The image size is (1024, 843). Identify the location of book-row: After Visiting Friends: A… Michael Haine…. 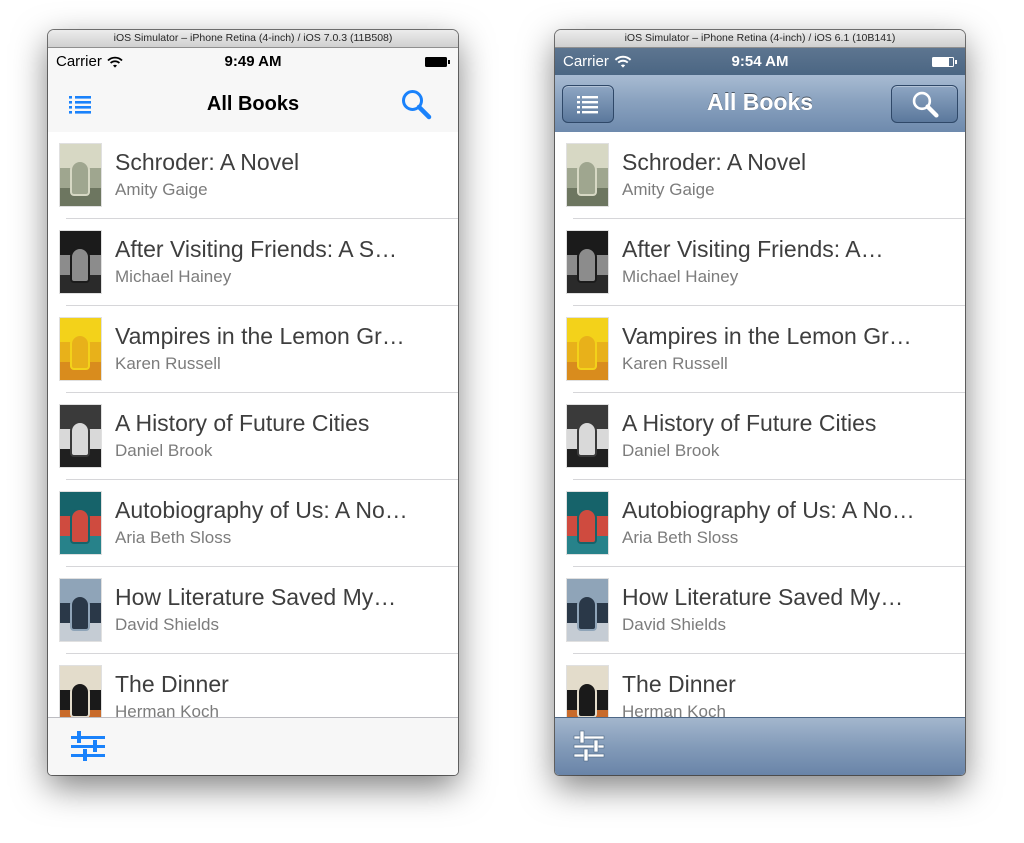
(760, 262).